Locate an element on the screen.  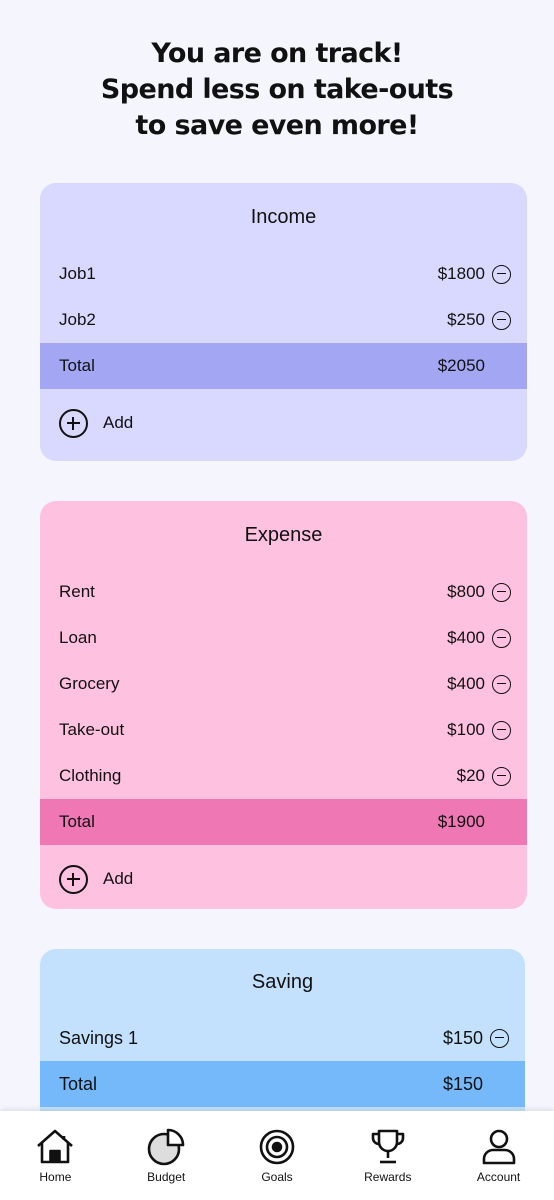
headline-line-2: Spend less on take-outs is located at coordinates (277, 89).